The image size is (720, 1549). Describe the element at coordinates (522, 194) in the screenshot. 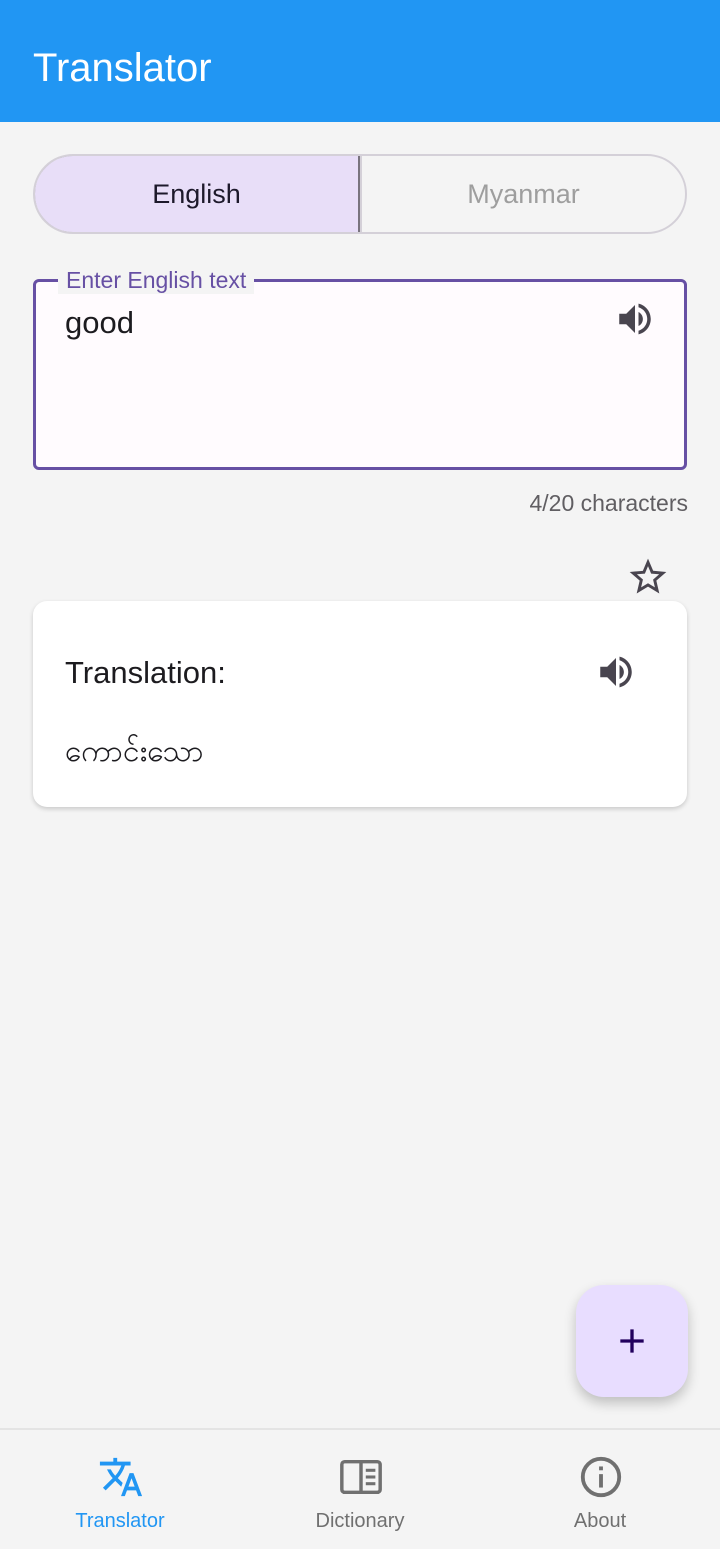

I see `language-option-myanmar: Myanmar` at that location.